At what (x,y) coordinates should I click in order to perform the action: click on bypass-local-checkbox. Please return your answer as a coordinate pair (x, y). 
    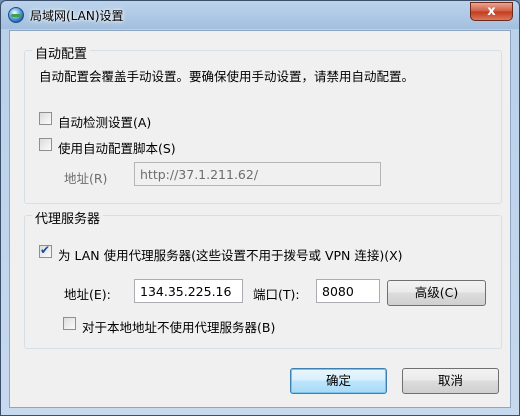
    Looking at the image, I should click on (69, 323).